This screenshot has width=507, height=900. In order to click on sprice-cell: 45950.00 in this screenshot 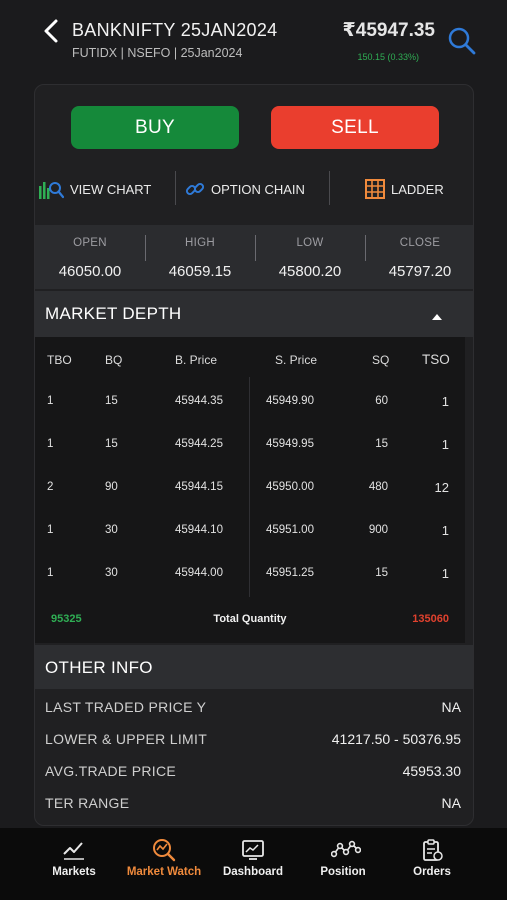, I will do `click(290, 487)`.